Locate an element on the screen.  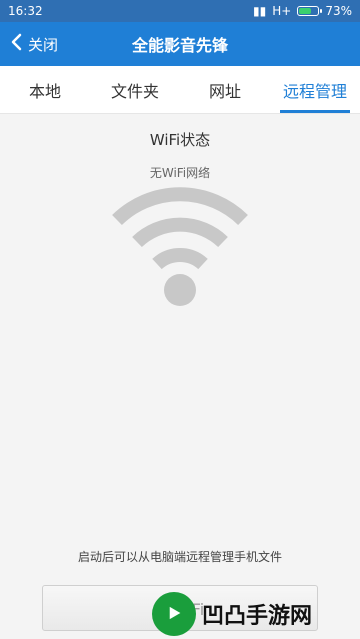
wifi-status-title: WiFi状态 is located at coordinates (180, 140).